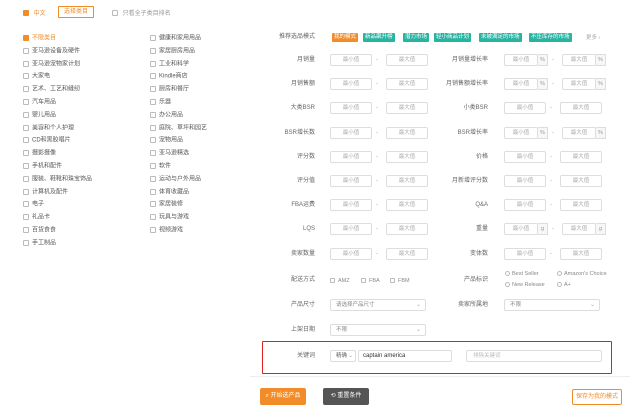 The image size is (640, 418). I want to click on delivery-option: FBM, so click(400, 281).